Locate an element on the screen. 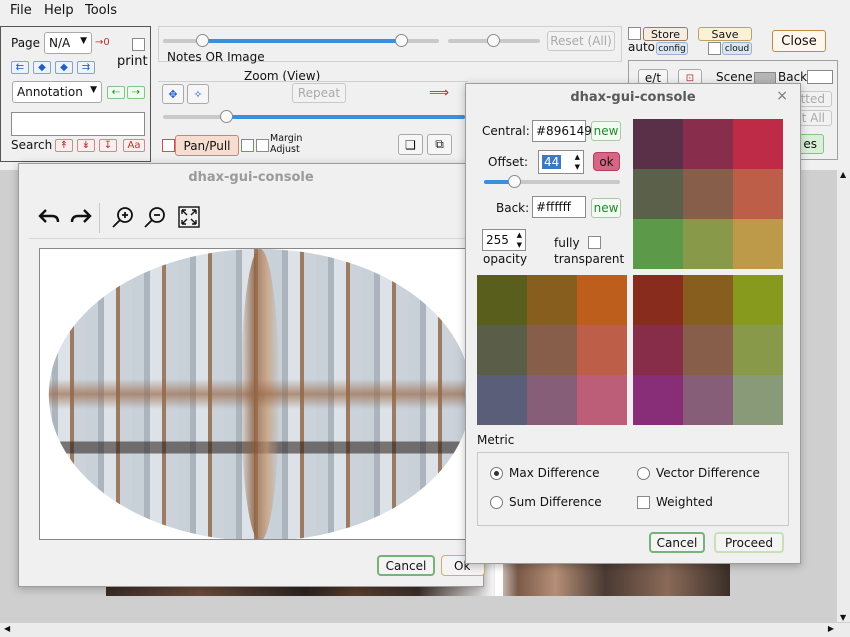 The image size is (850, 637). last-page-button: ⇉ is located at coordinates (86, 67).